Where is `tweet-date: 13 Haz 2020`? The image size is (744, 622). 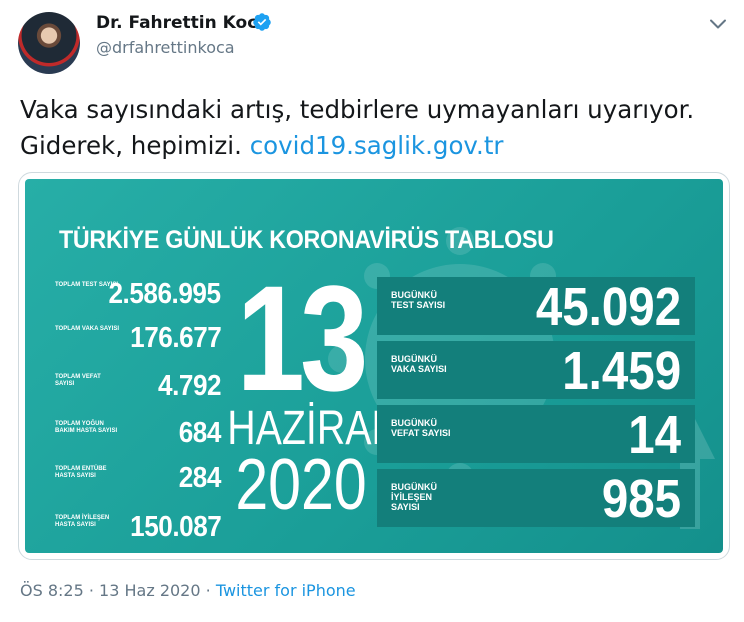 tweet-date: 13 Haz 2020 is located at coordinates (149, 590).